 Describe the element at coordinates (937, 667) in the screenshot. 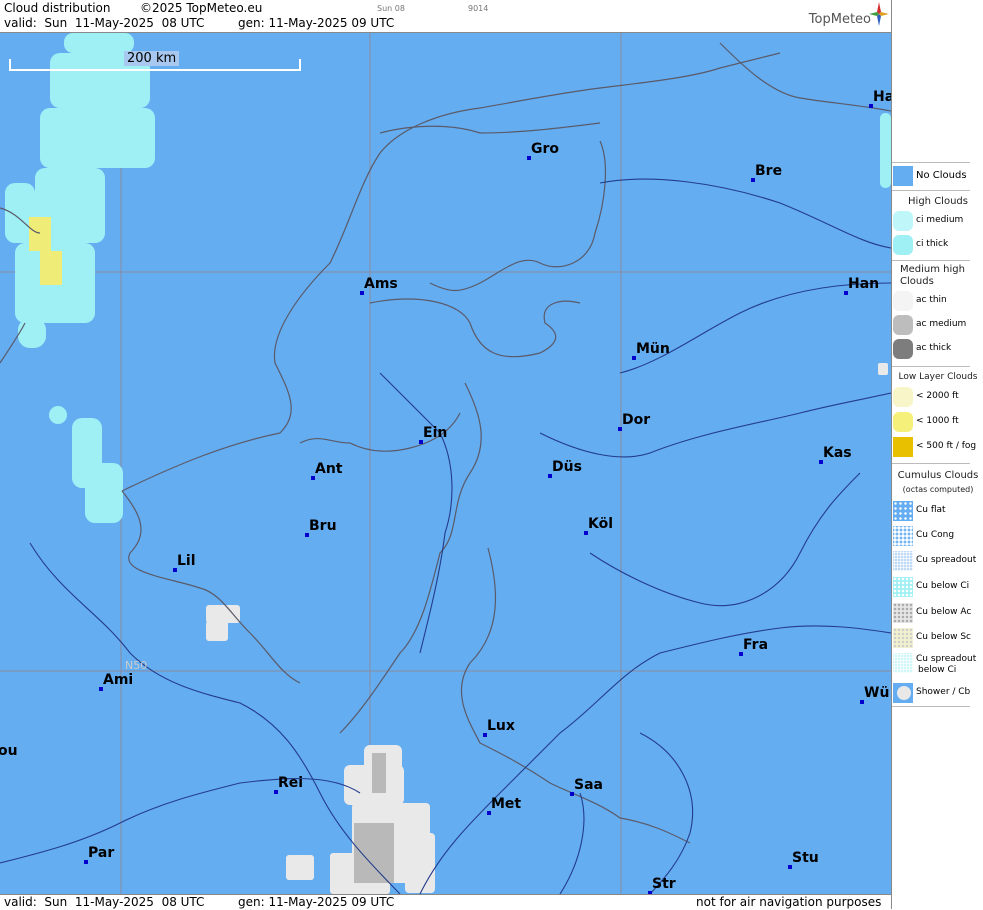

I see `legend-cu-spreadout-below-ci: Cu spreadout below Ci` at that location.